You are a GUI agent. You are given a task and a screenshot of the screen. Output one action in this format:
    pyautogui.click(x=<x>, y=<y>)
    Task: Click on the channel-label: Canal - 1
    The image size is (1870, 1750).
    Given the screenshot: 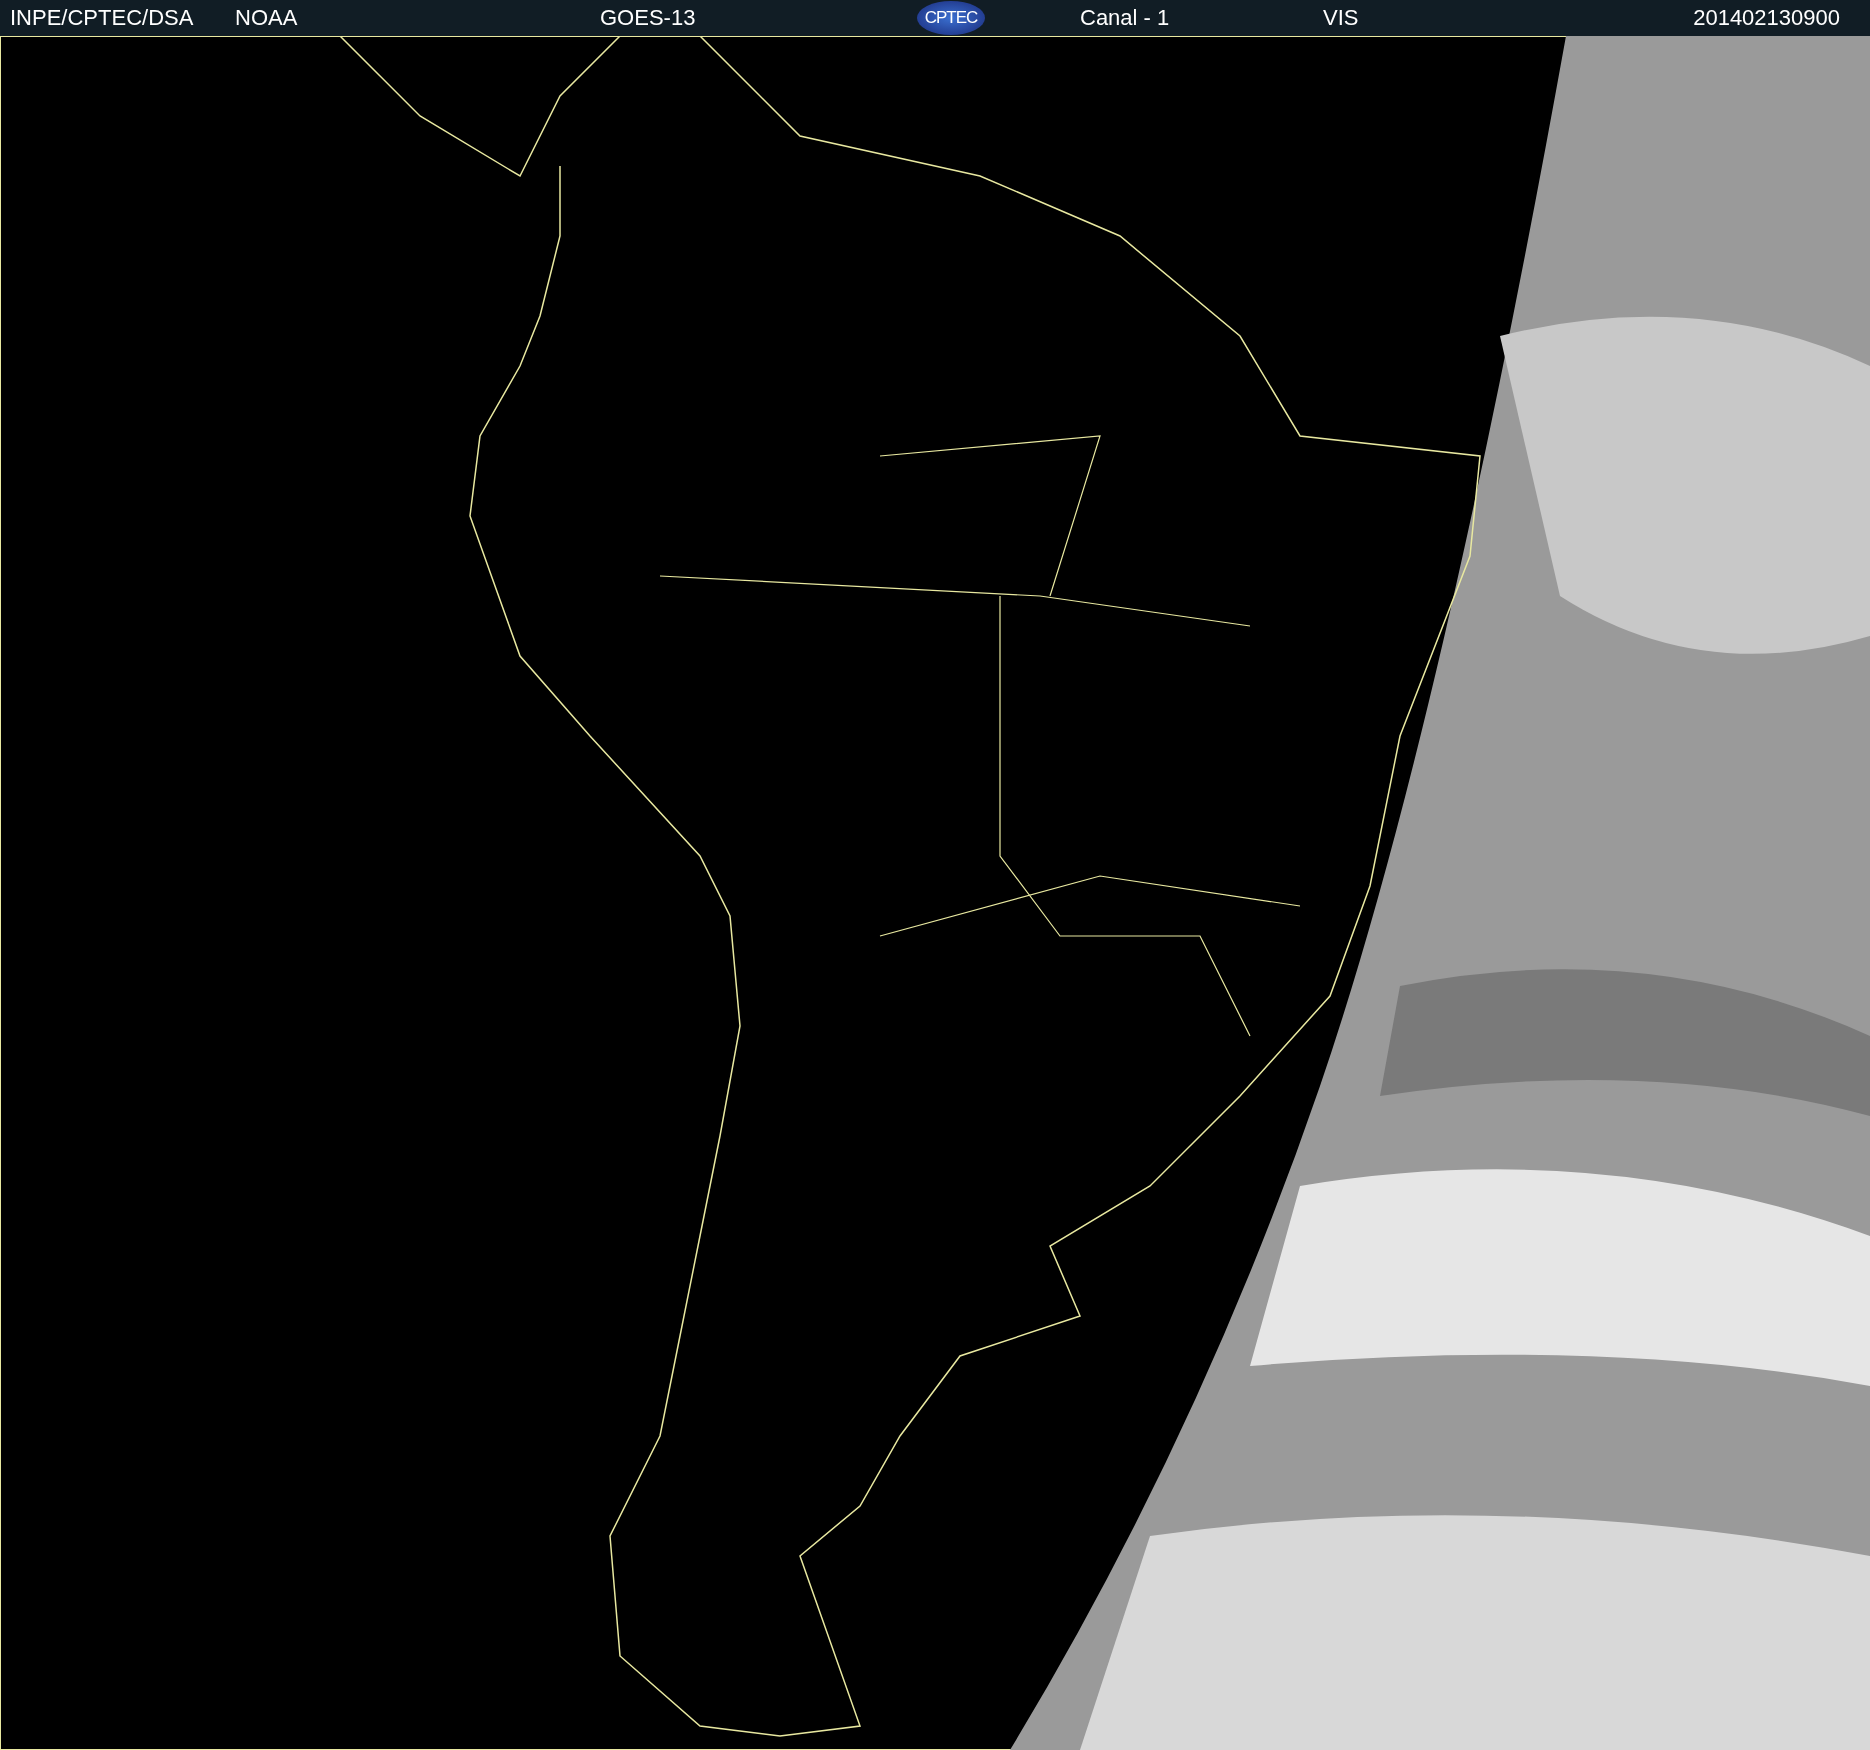 What is the action you would take?
    pyautogui.click(x=1125, y=18)
    